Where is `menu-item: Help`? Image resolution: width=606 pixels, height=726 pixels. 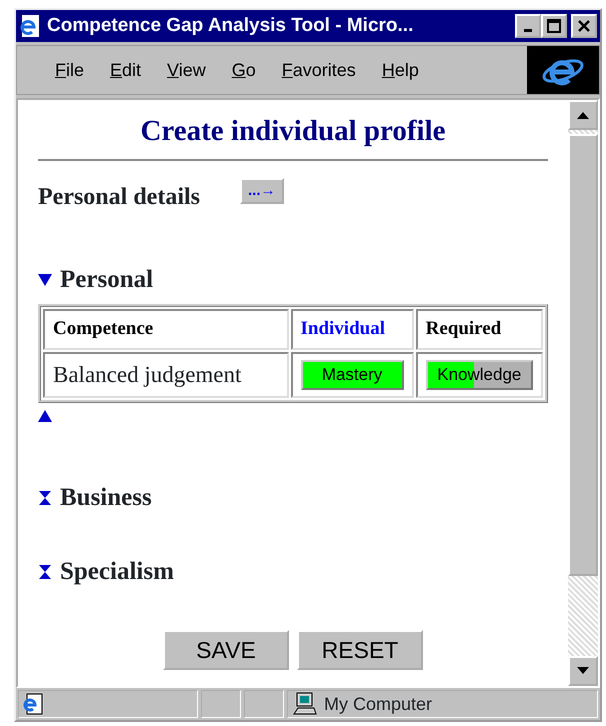
menu-item: Help is located at coordinates (400, 70).